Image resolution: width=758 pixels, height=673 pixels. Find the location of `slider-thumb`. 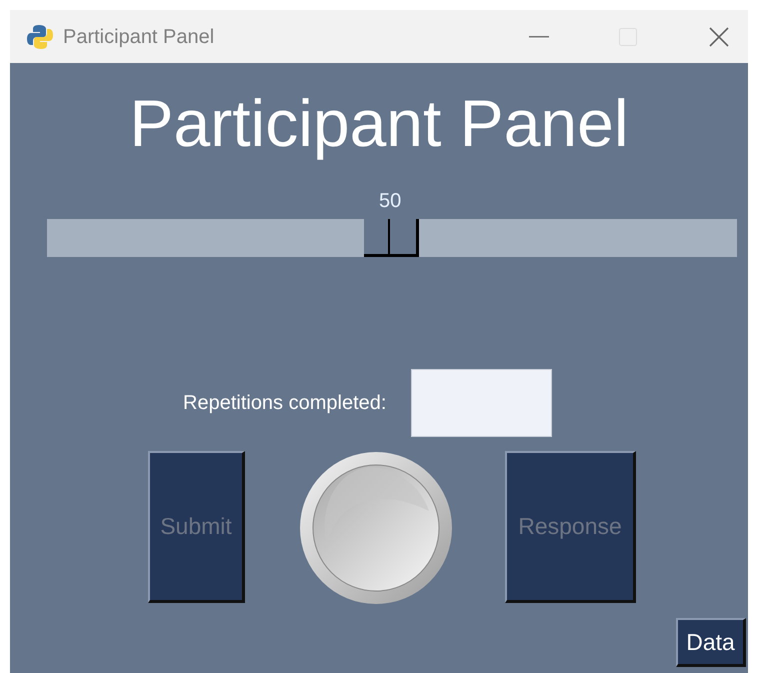

slider-thumb is located at coordinates (391, 238).